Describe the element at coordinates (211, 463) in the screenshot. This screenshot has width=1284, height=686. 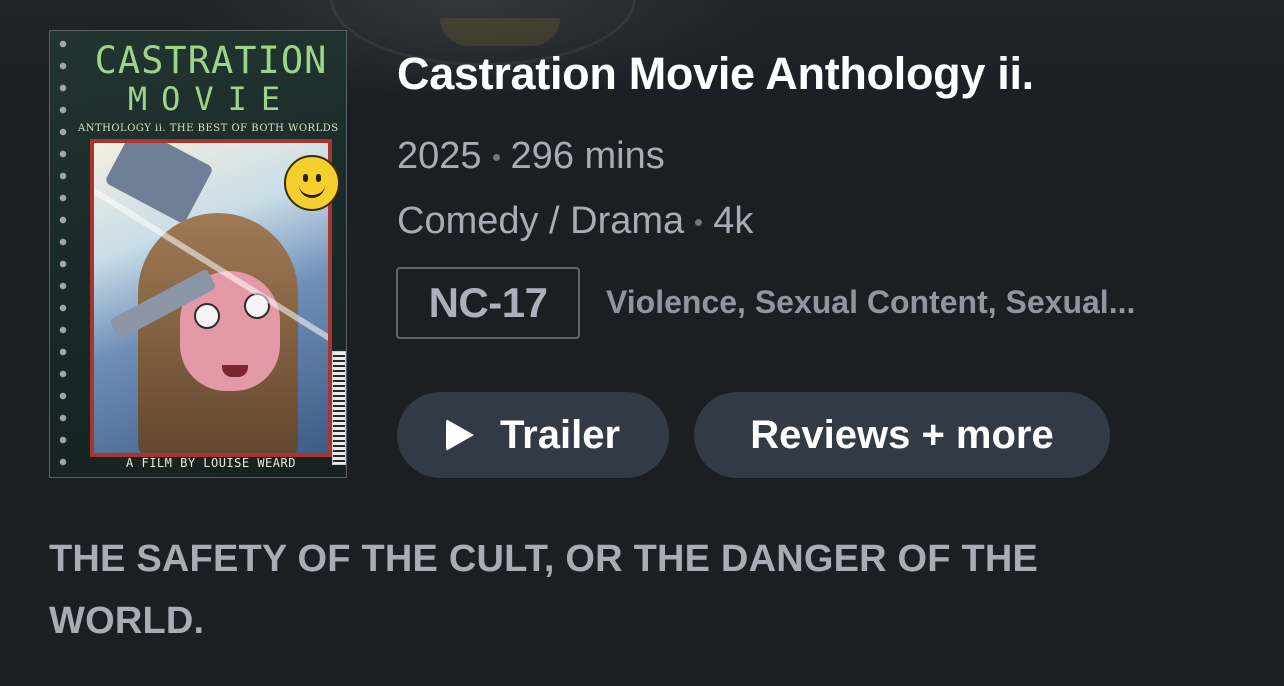
I see `poster-credit: A FILM BY LOUISE WEARD` at that location.